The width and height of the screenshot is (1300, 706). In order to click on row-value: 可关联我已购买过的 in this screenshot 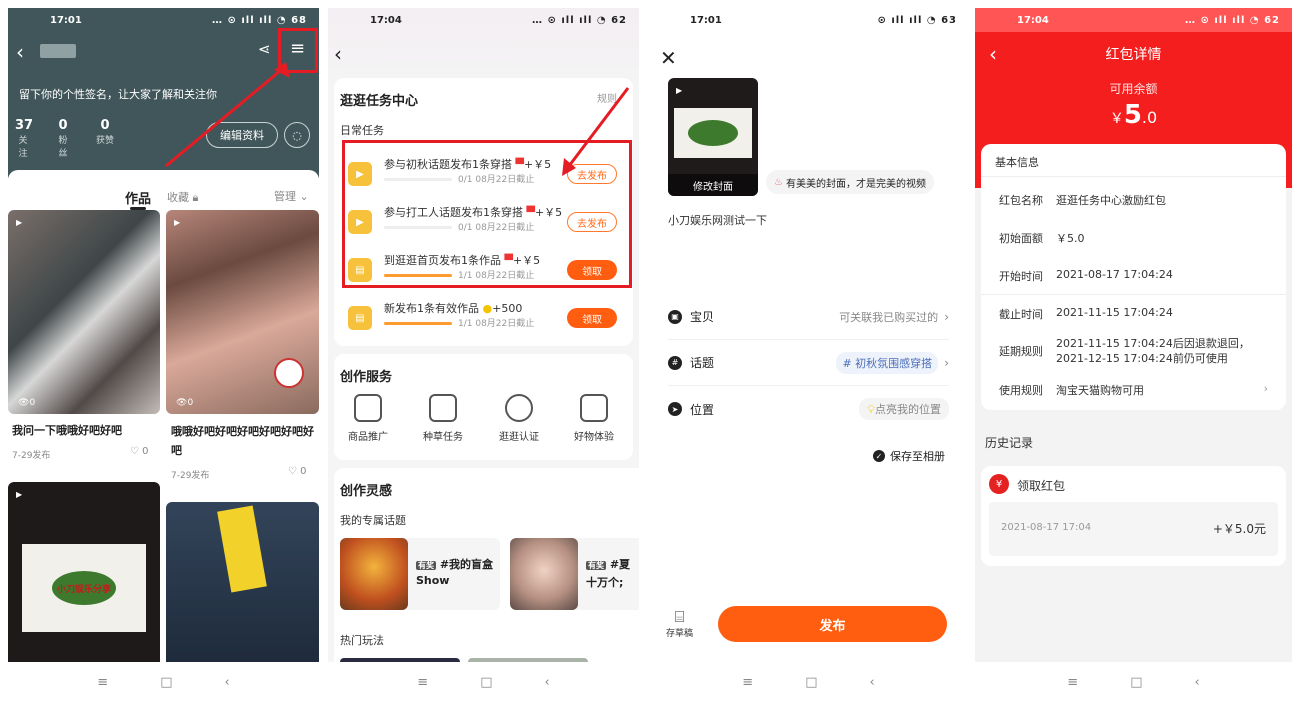, I will do `click(889, 317)`.